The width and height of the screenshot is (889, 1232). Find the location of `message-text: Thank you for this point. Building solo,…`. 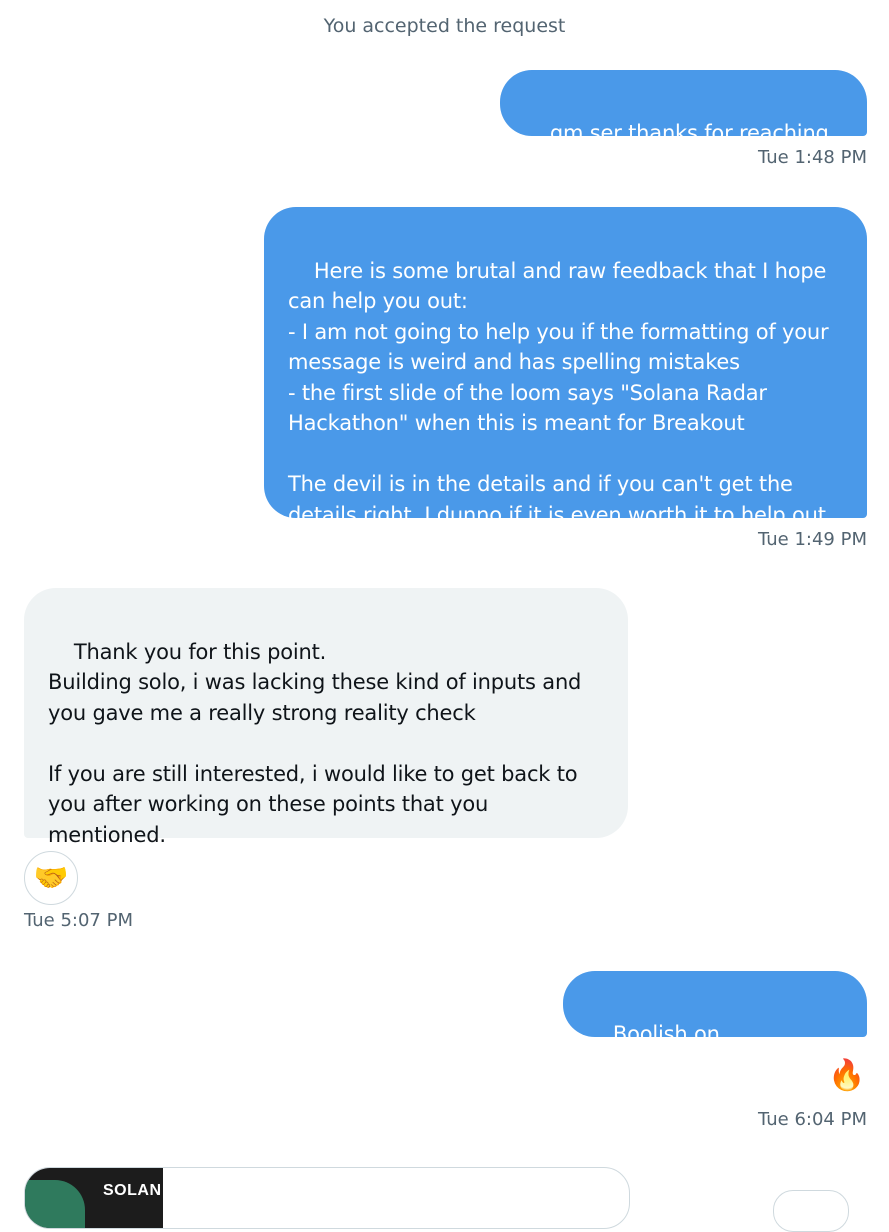

message-text: Thank you for this point. Building solo,… is located at coordinates (315, 743).